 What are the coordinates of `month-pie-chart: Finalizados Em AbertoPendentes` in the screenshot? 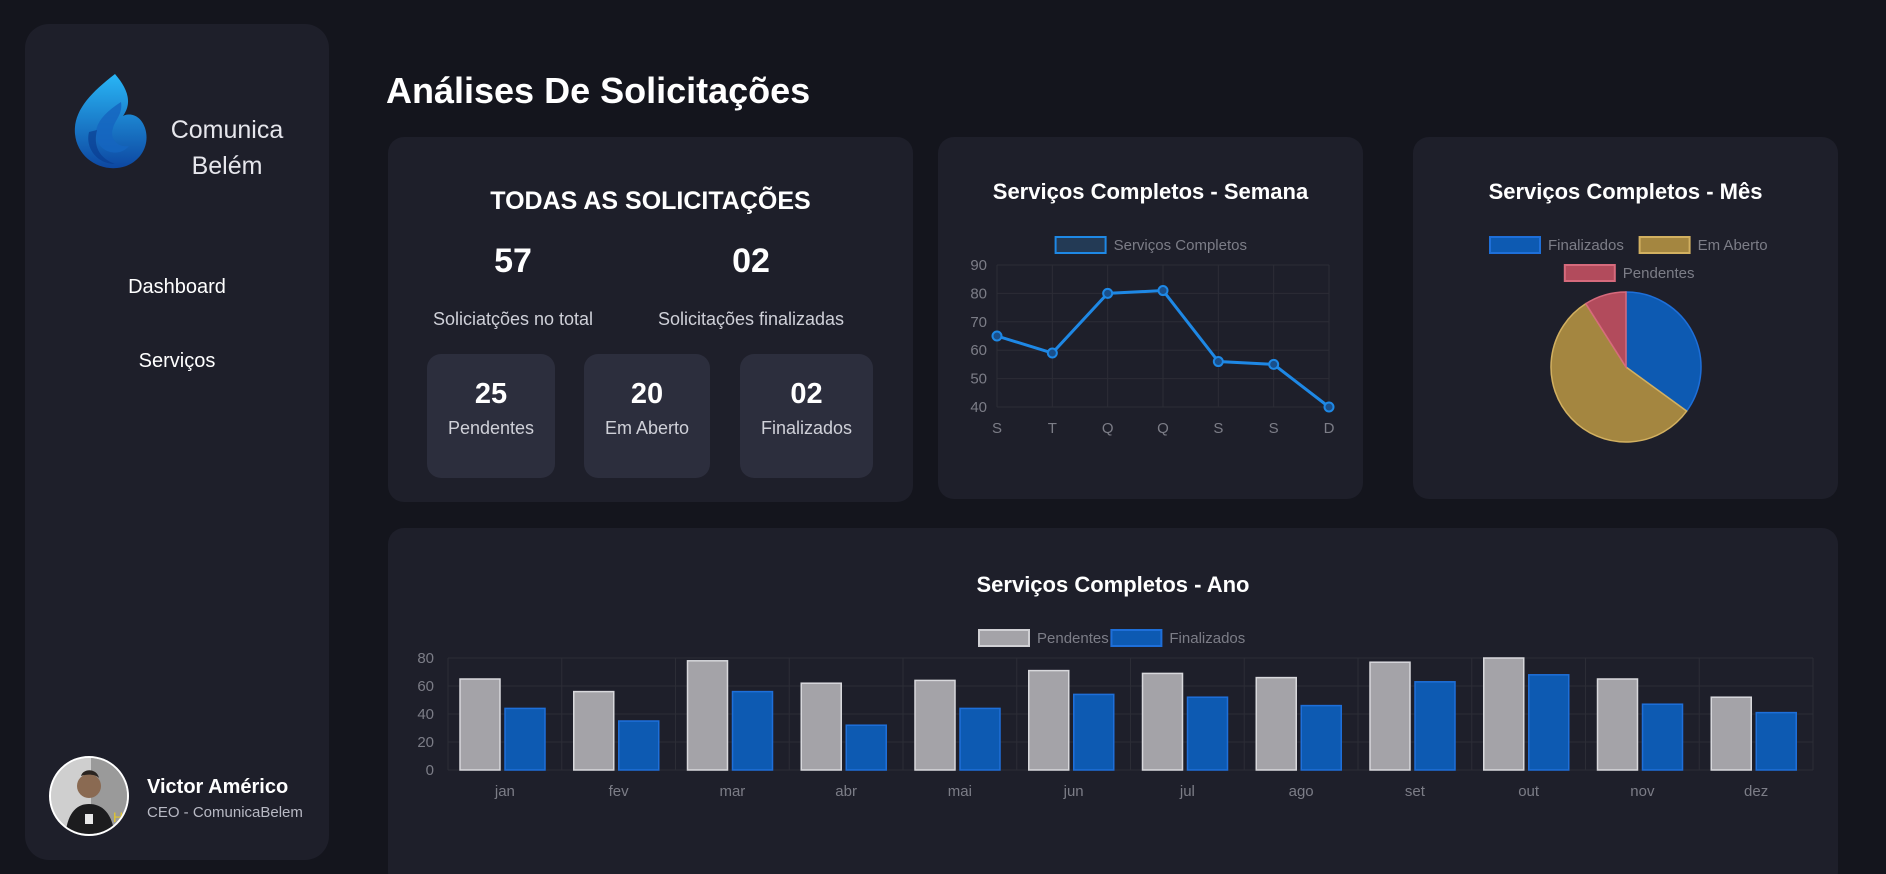 It's located at (1628, 339).